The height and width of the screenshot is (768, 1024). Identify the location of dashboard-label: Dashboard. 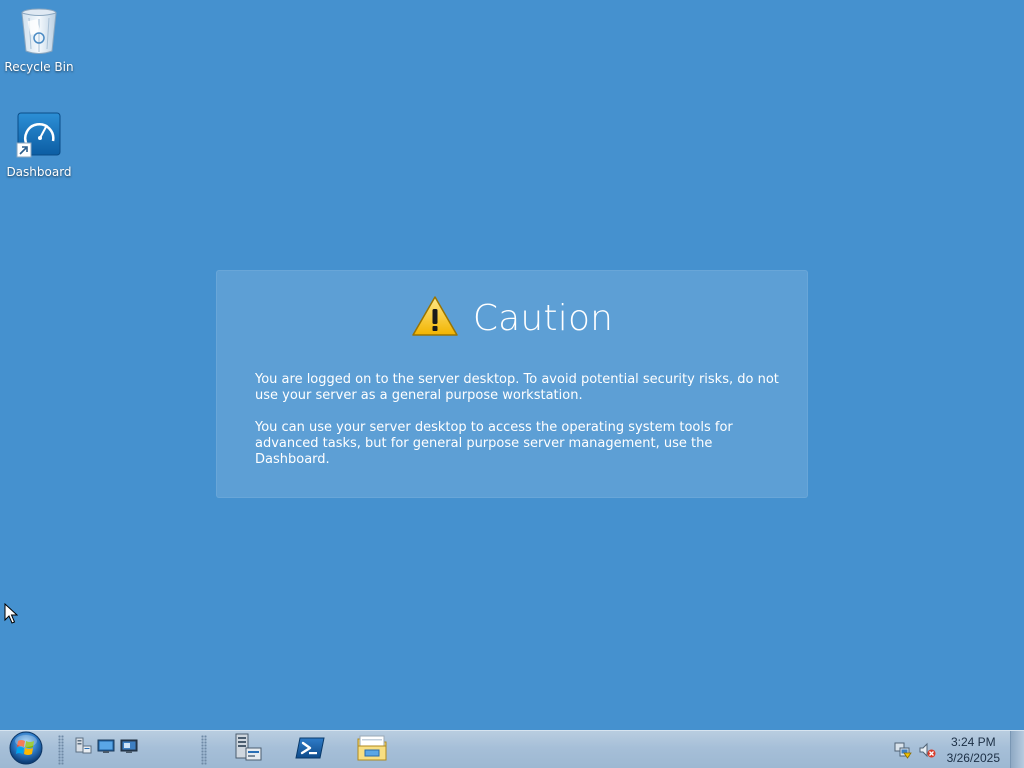
(39, 172).